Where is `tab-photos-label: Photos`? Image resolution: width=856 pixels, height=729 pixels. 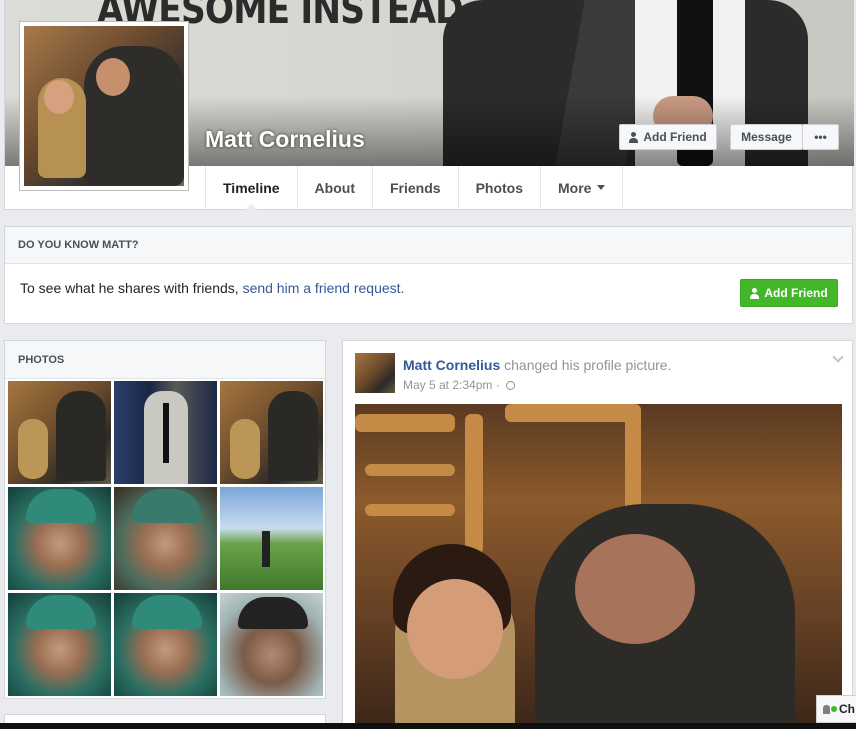 tab-photos-label: Photos is located at coordinates (499, 187).